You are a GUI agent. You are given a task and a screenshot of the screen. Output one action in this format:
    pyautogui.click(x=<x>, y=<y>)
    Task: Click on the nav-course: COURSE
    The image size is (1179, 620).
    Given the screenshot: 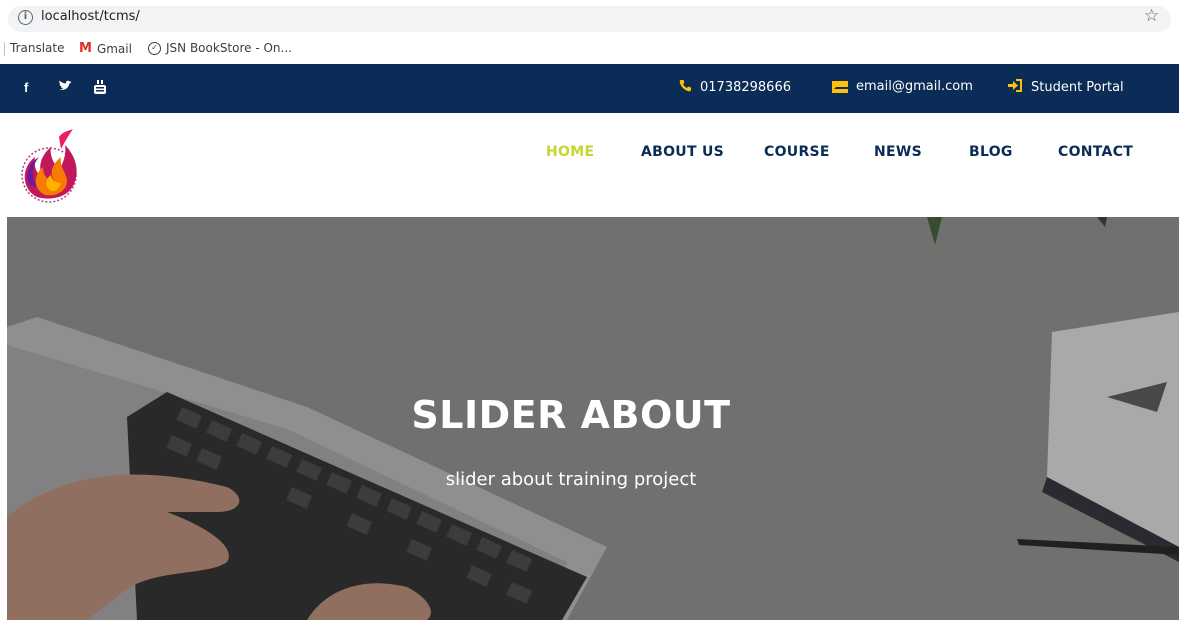 What is the action you would take?
    pyautogui.click(x=797, y=152)
    